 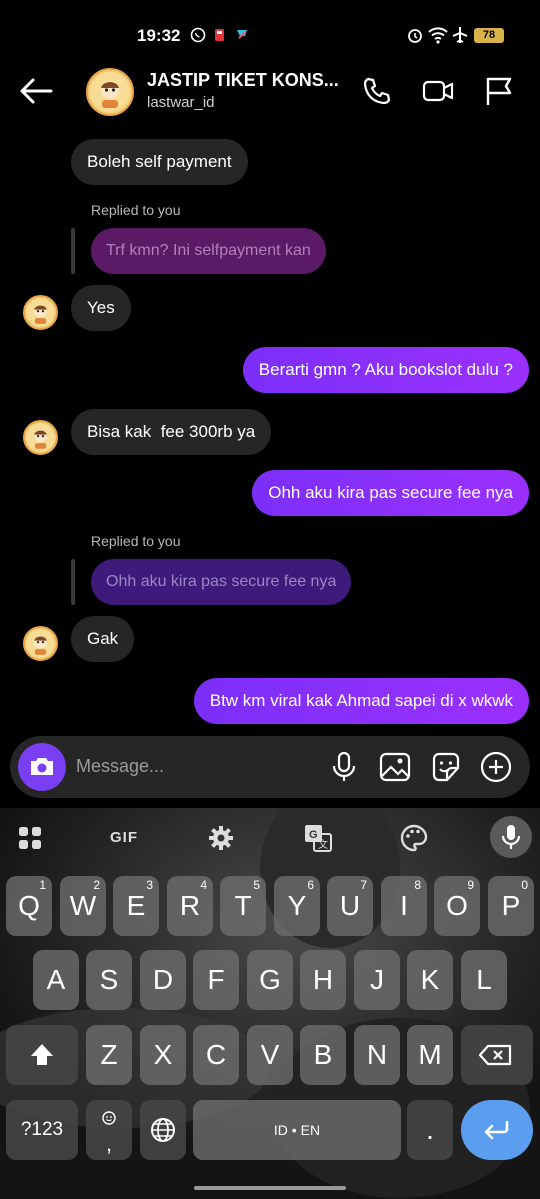 I want to click on key-t: T5, so click(x=243, y=906).